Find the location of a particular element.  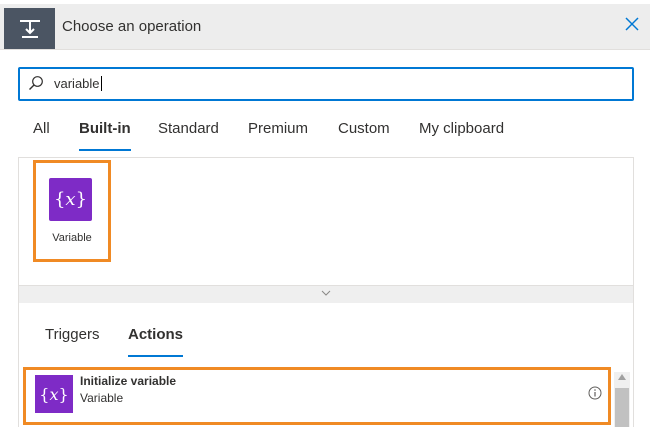

scrollbar-thumb is located at coordinates (622, 407).